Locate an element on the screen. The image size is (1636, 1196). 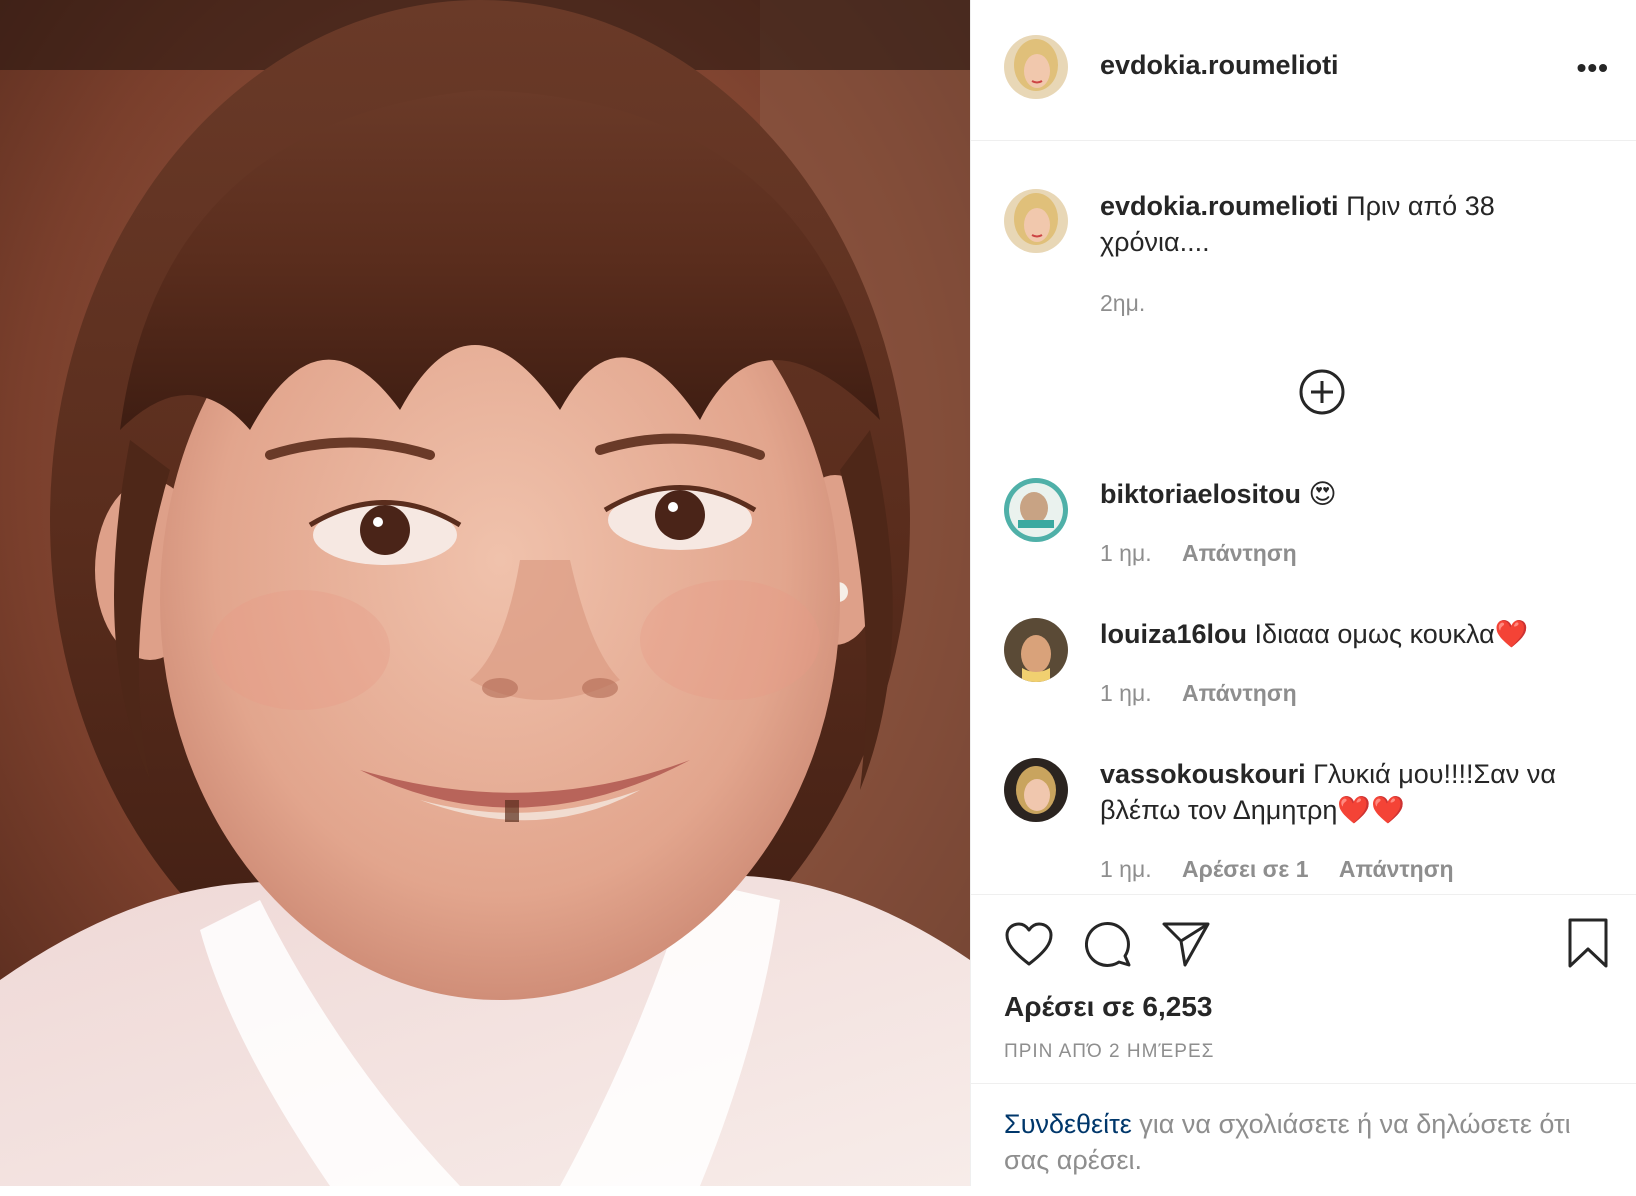
caption-avatar is located at coordinates (1036, 221).